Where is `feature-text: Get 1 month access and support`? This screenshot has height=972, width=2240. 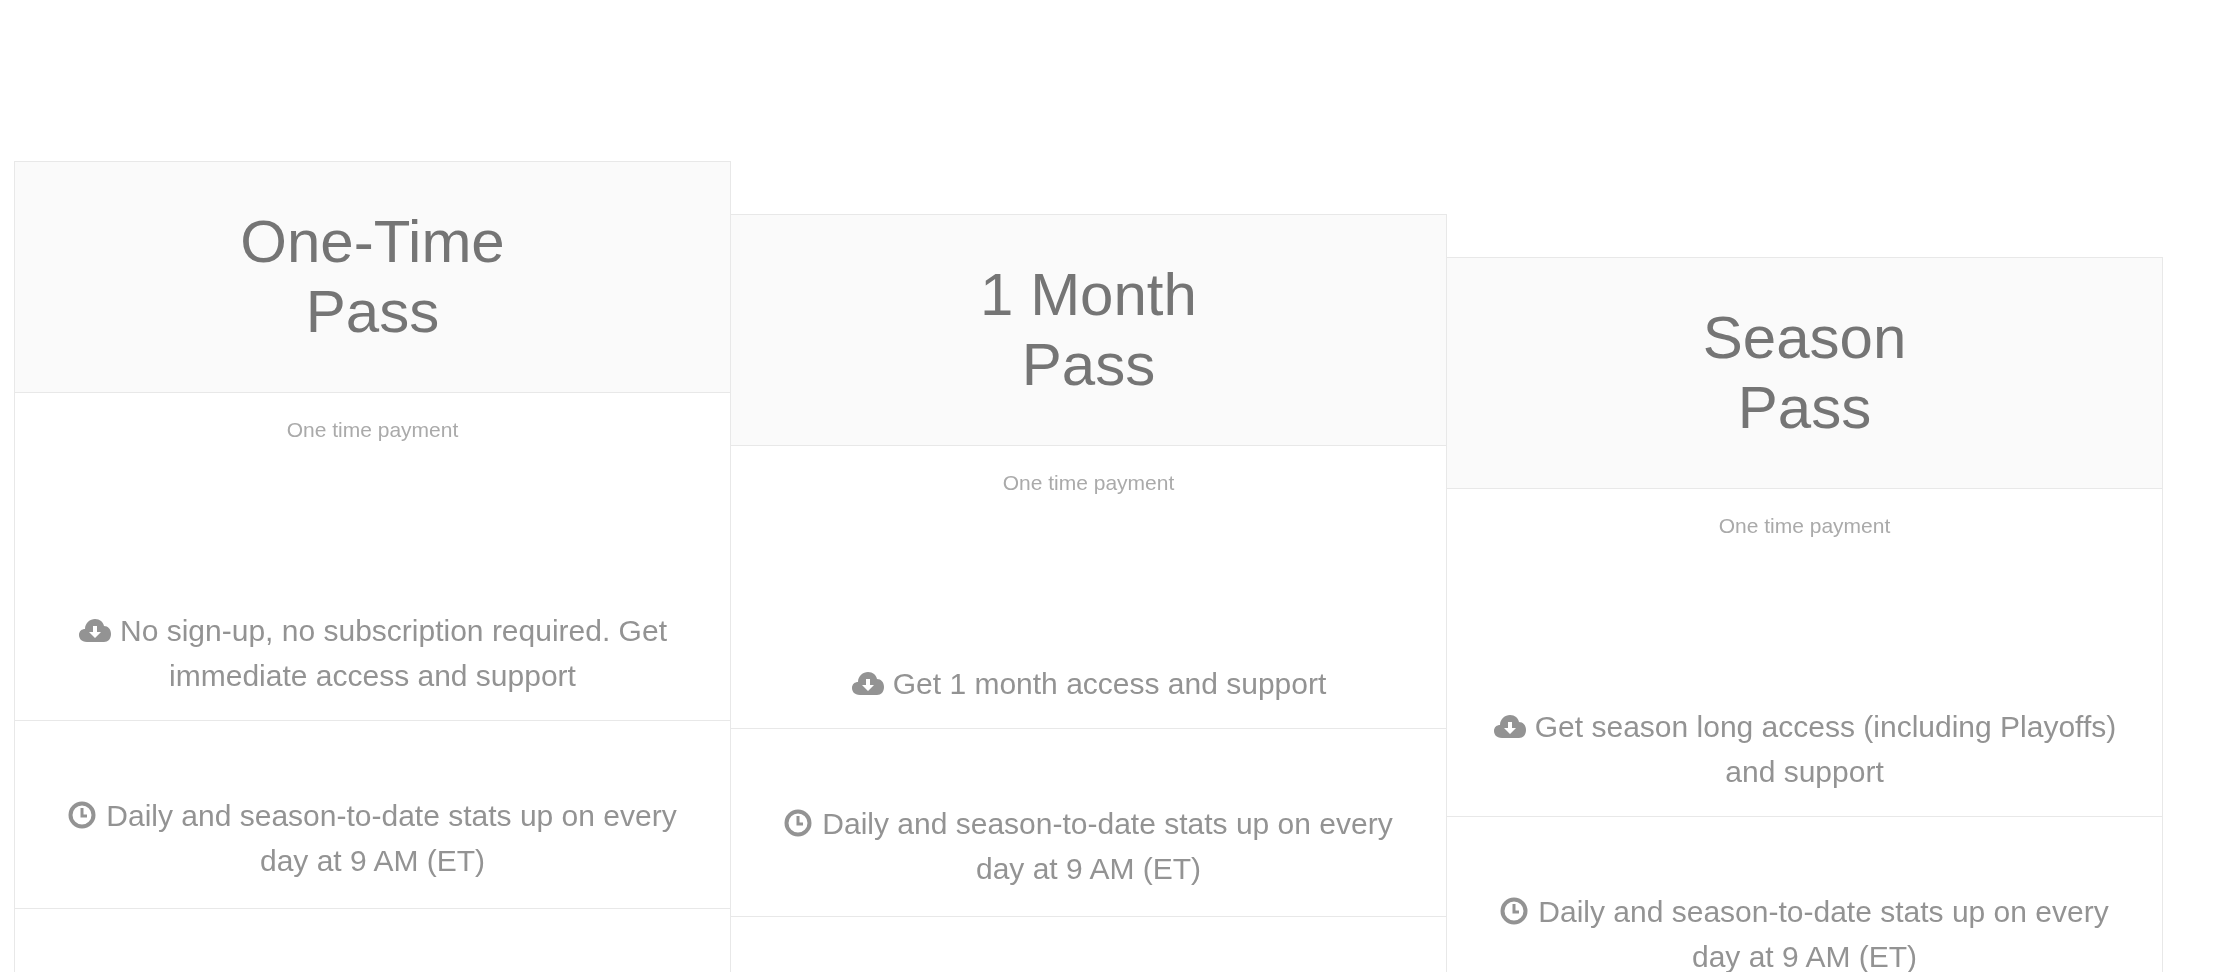
feature-text: Get 1 month access and support is located at coordinates (1088, 683).